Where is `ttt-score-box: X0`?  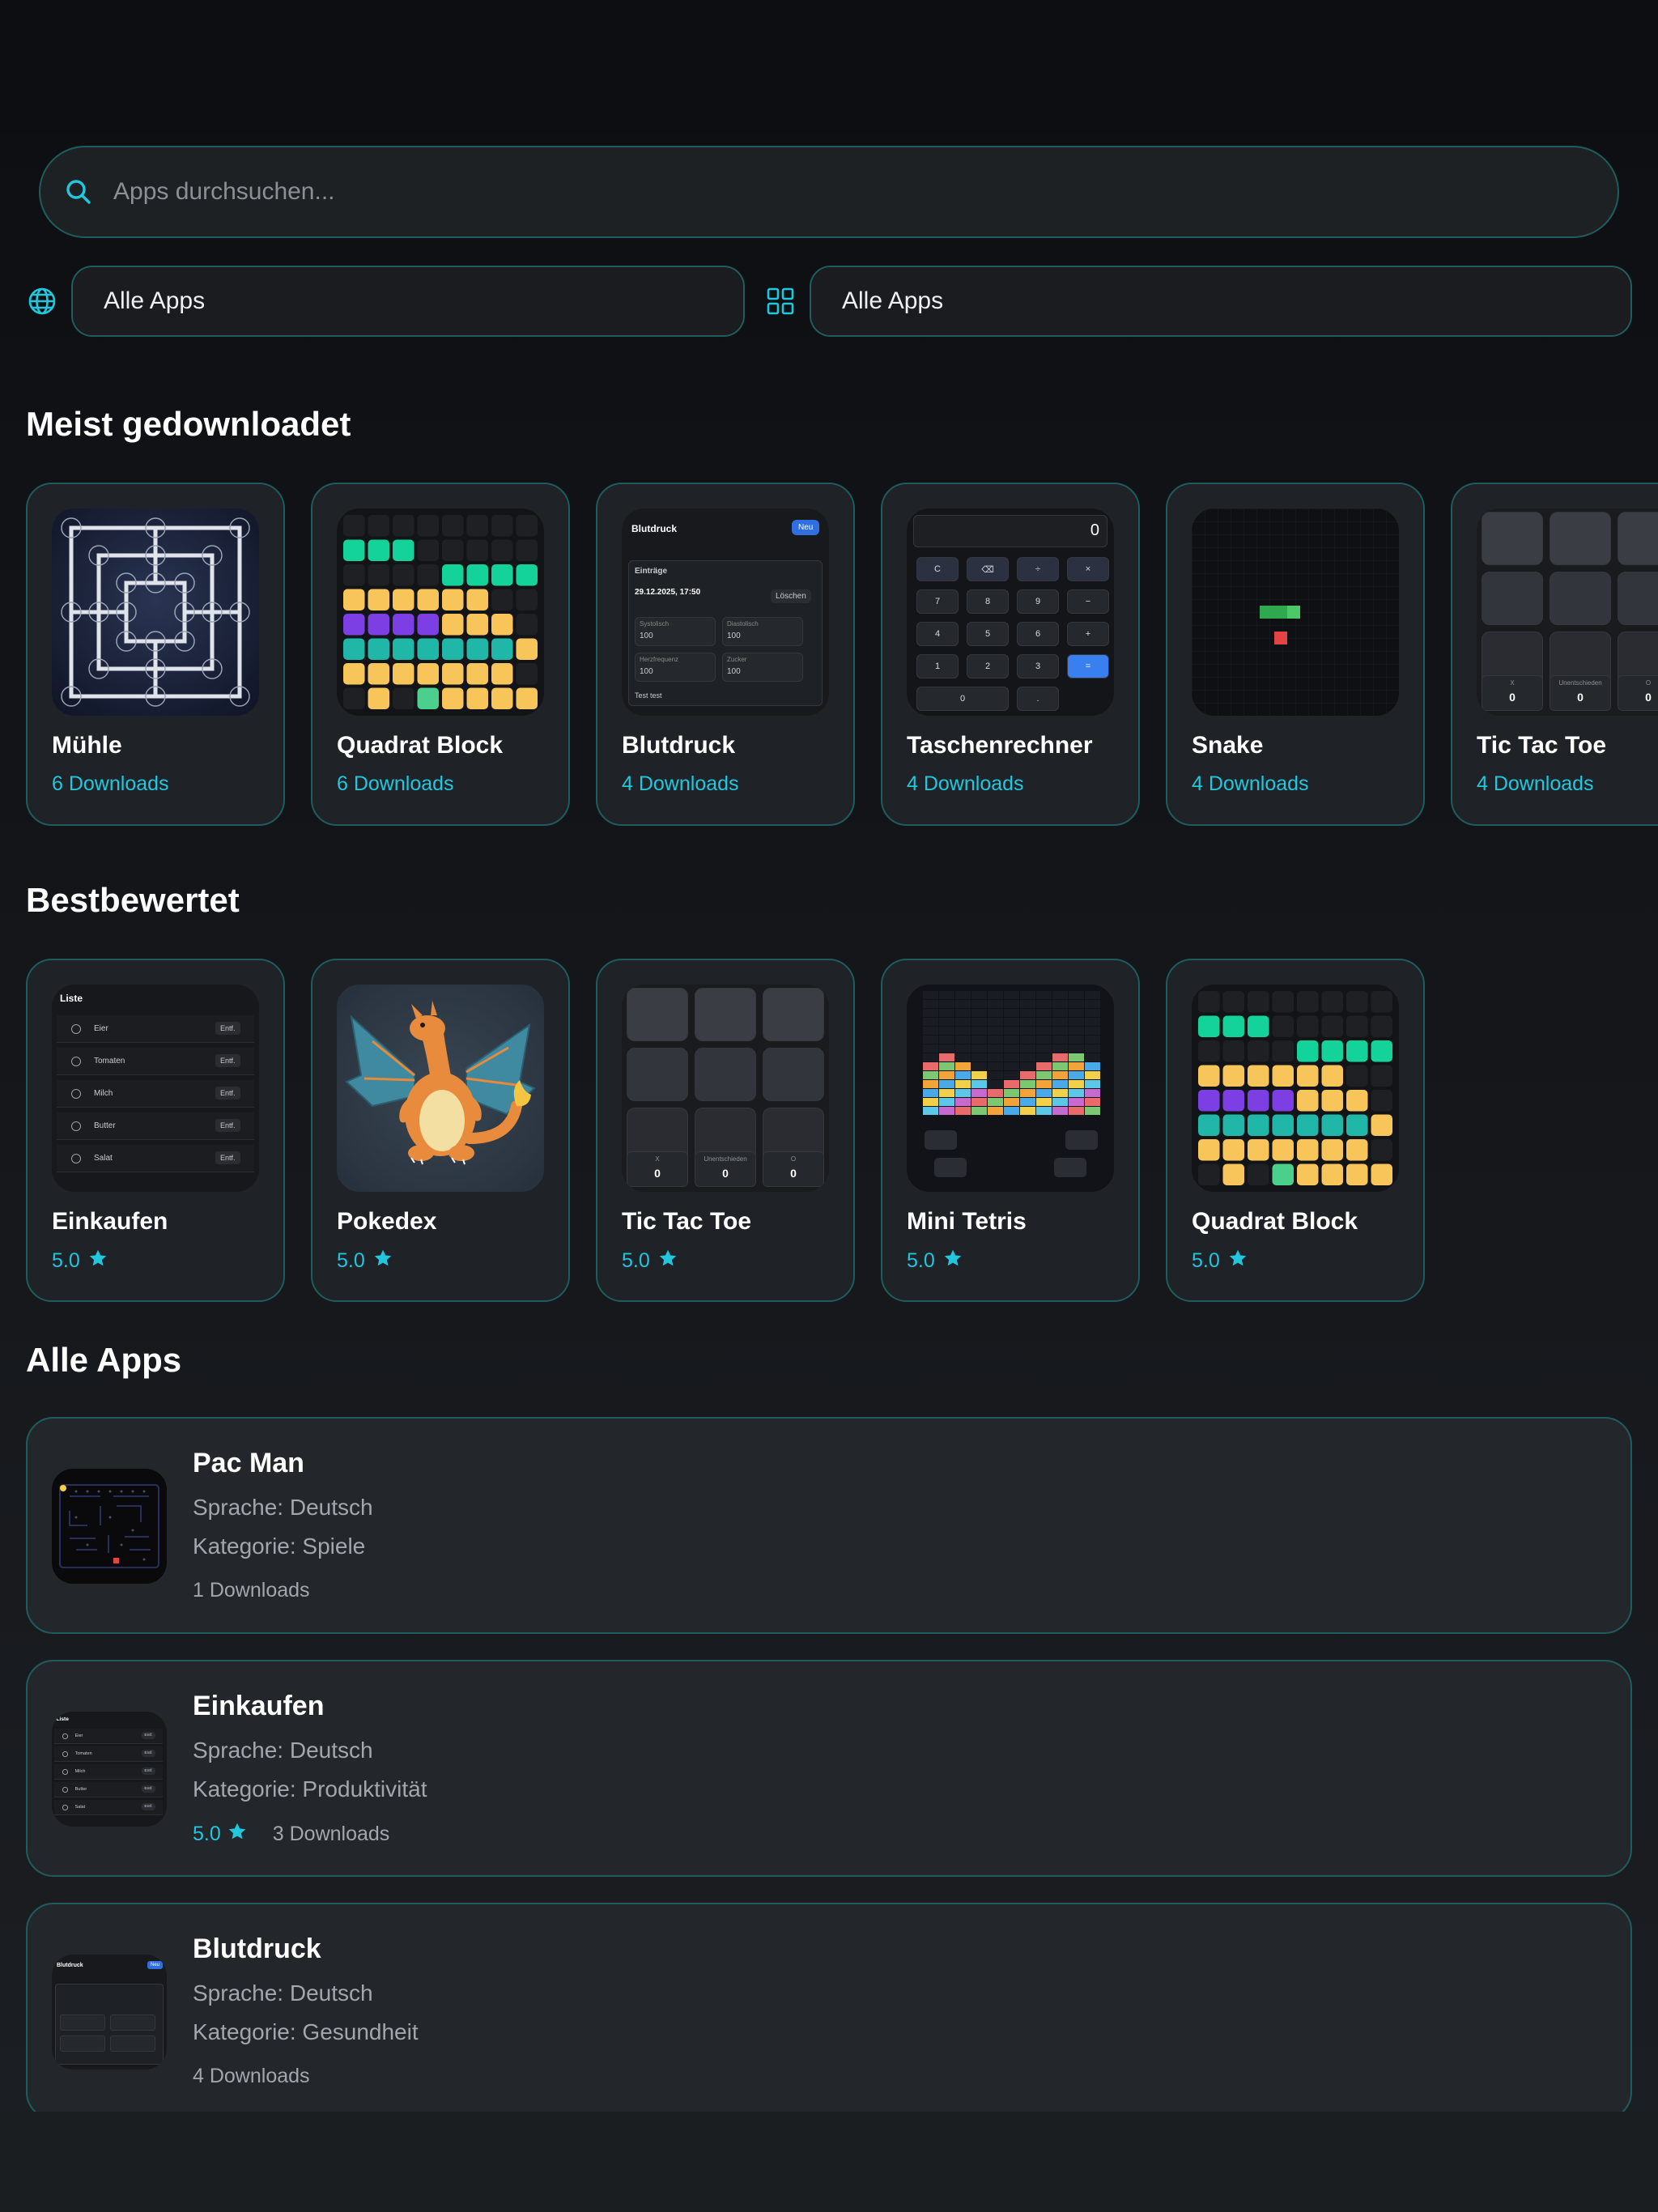 ttt-score-box: X0 is located at coordinates (657, 1169).